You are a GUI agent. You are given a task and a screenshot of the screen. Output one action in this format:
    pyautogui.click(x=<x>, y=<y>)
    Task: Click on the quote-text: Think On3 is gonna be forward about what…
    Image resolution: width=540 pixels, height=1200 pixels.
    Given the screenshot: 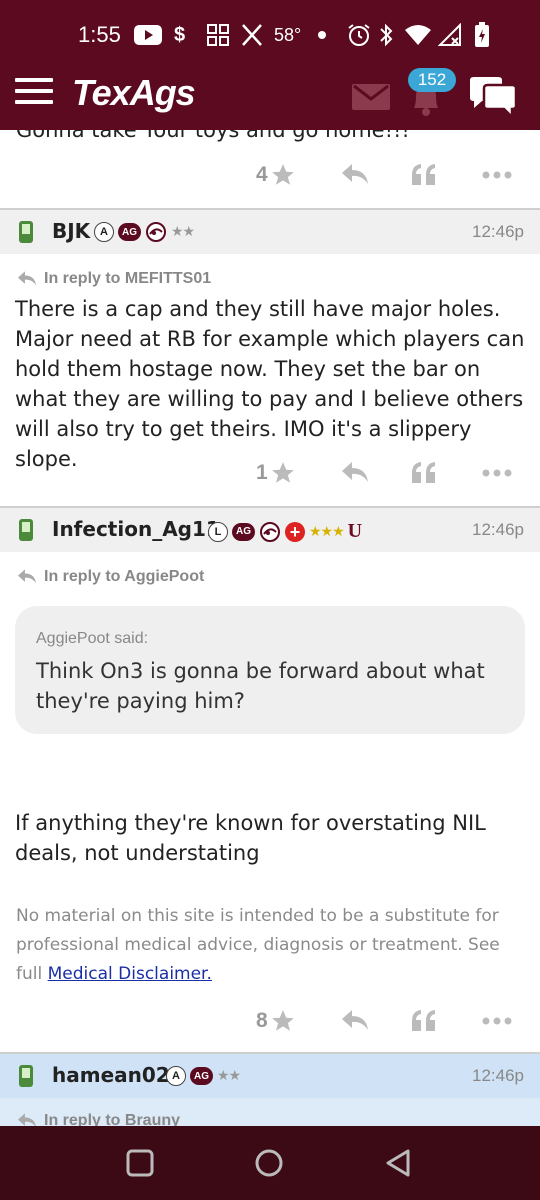 What is the action you would take?
    pyautogui.click(x=260, y=686)
    